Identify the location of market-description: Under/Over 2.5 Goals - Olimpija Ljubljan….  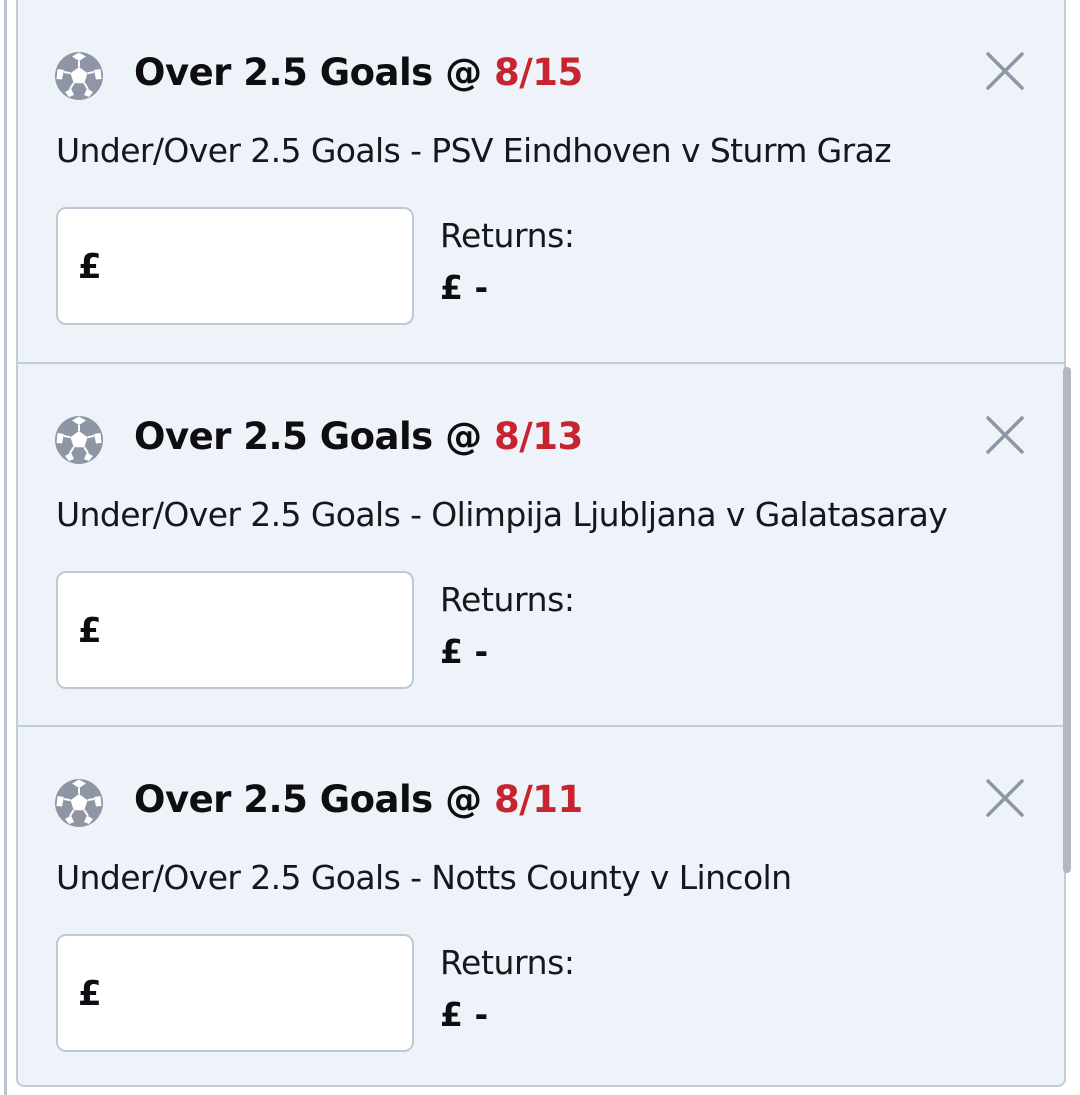
(502, 514).